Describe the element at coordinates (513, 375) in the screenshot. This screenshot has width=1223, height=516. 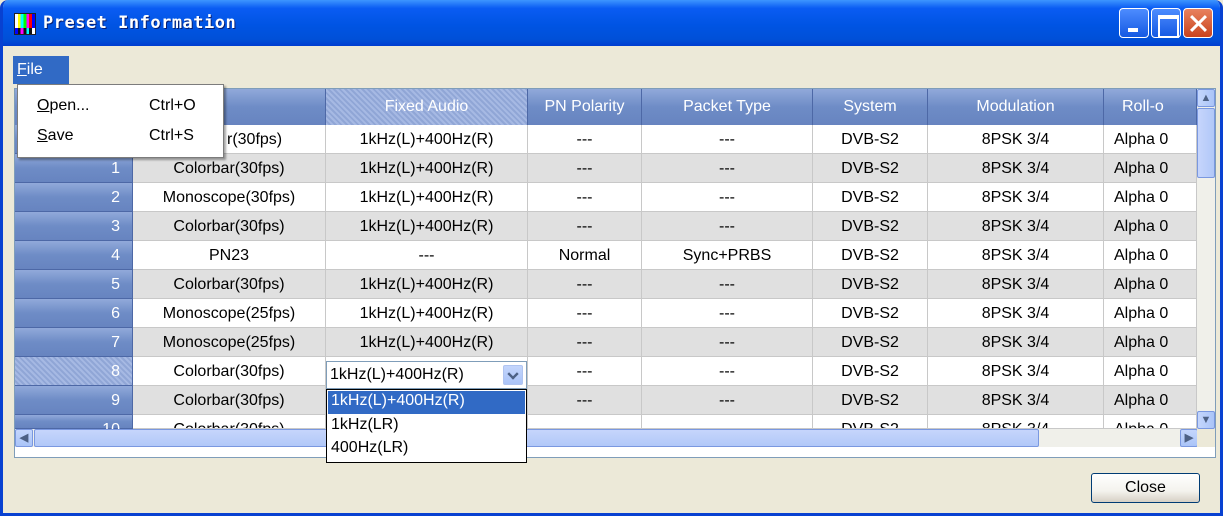
I see `chevron-down-icon` at that location.